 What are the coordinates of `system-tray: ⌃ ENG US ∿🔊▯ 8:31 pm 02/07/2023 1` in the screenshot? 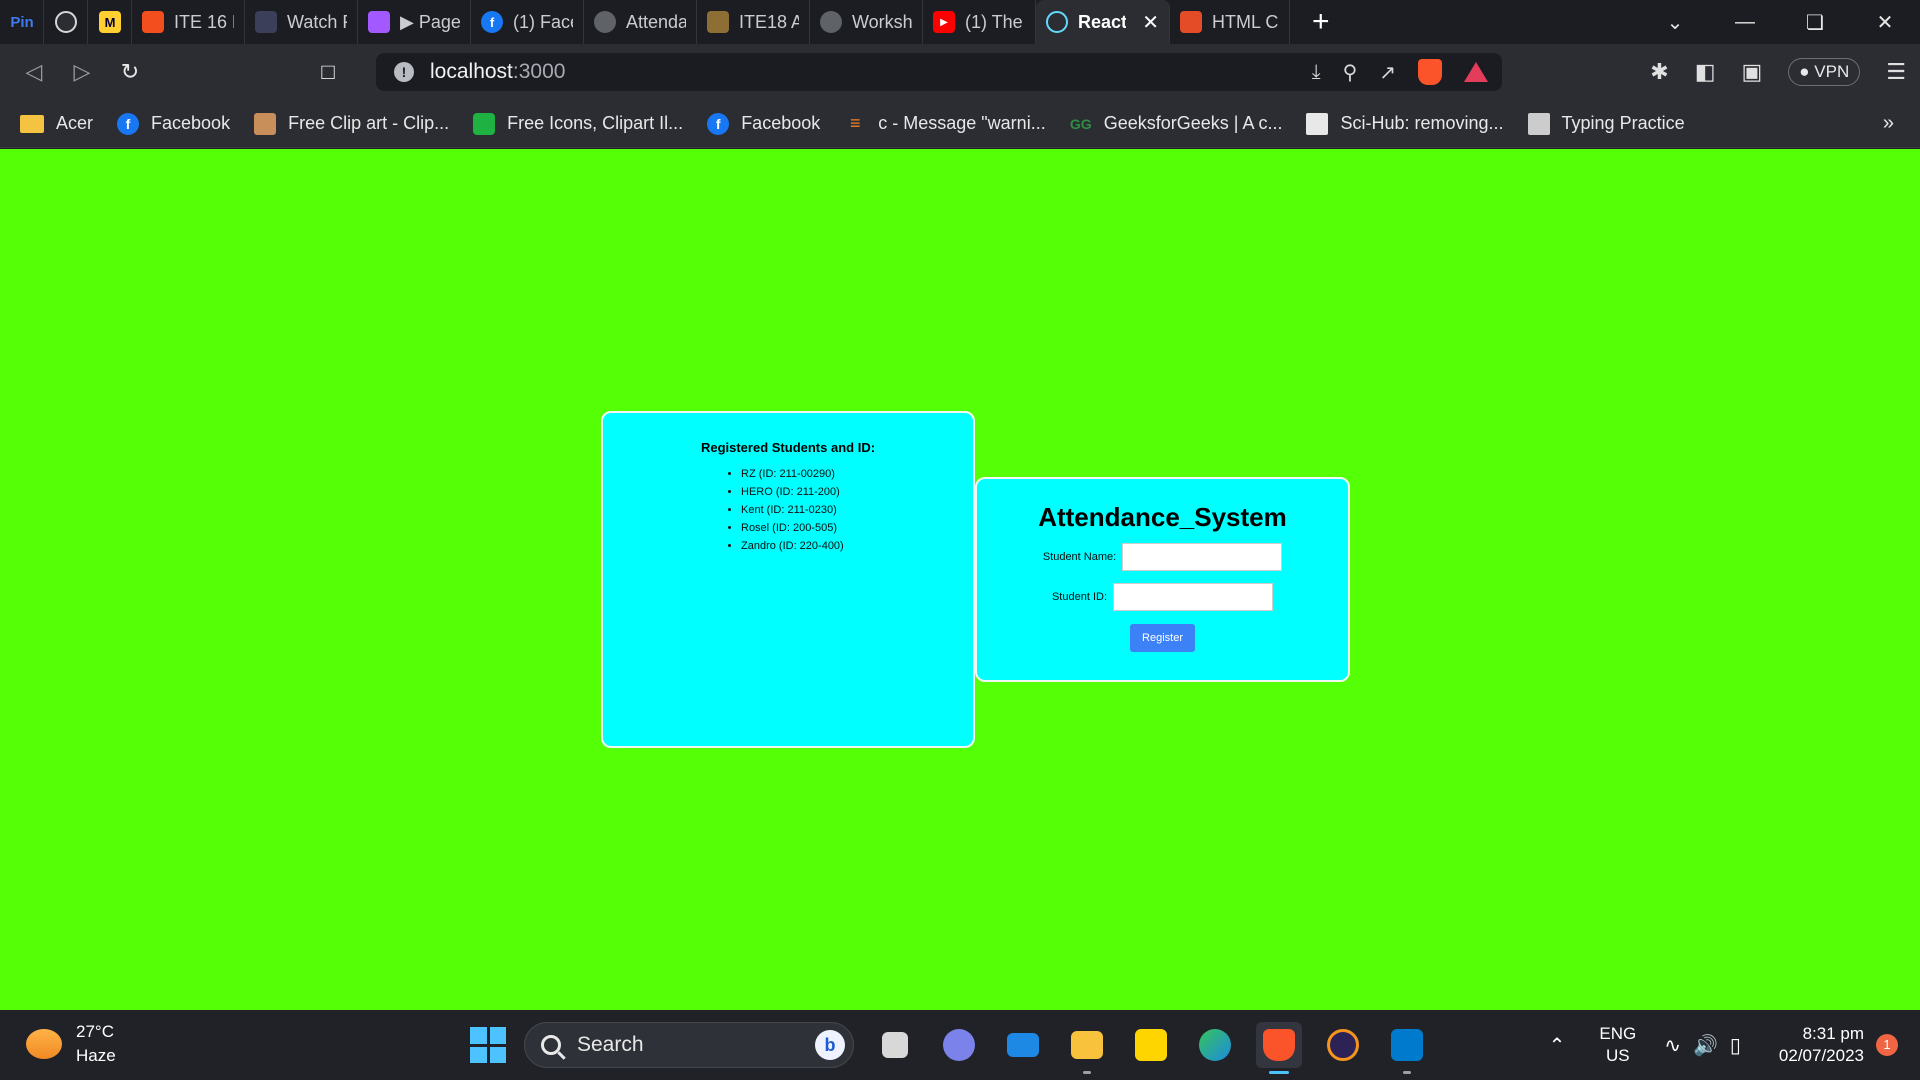 It's located at (1723, 1045).